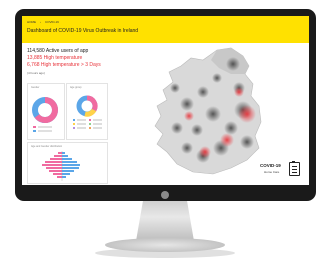 This screenshot has width=329, height=268. Describe the element at coordinates (31, 22) in the screenshot. I see `breadcrumb-home: HOME` at that location.